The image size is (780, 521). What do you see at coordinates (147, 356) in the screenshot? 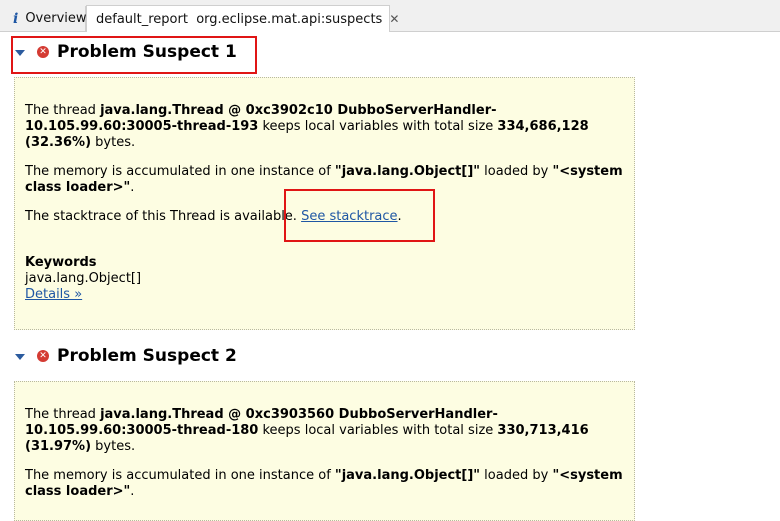
I see `suspect-2-title: Problem Suspect 2` at bounding box center [147, 356].